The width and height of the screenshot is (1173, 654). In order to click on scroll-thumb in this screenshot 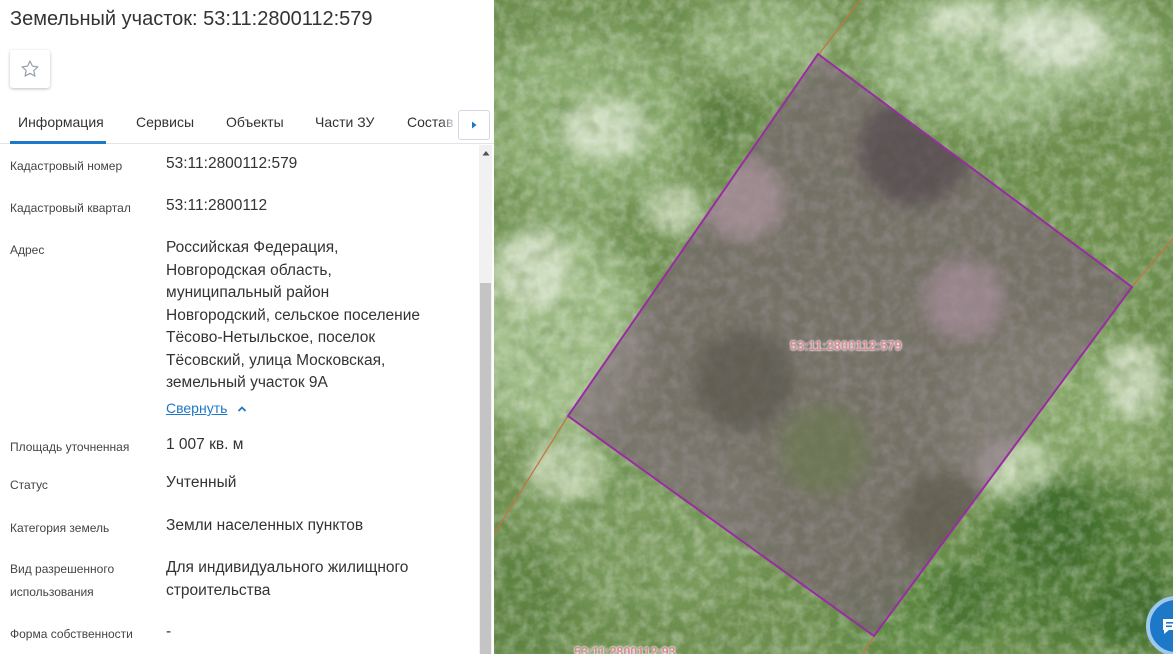, I will do `click(485, 468)`.